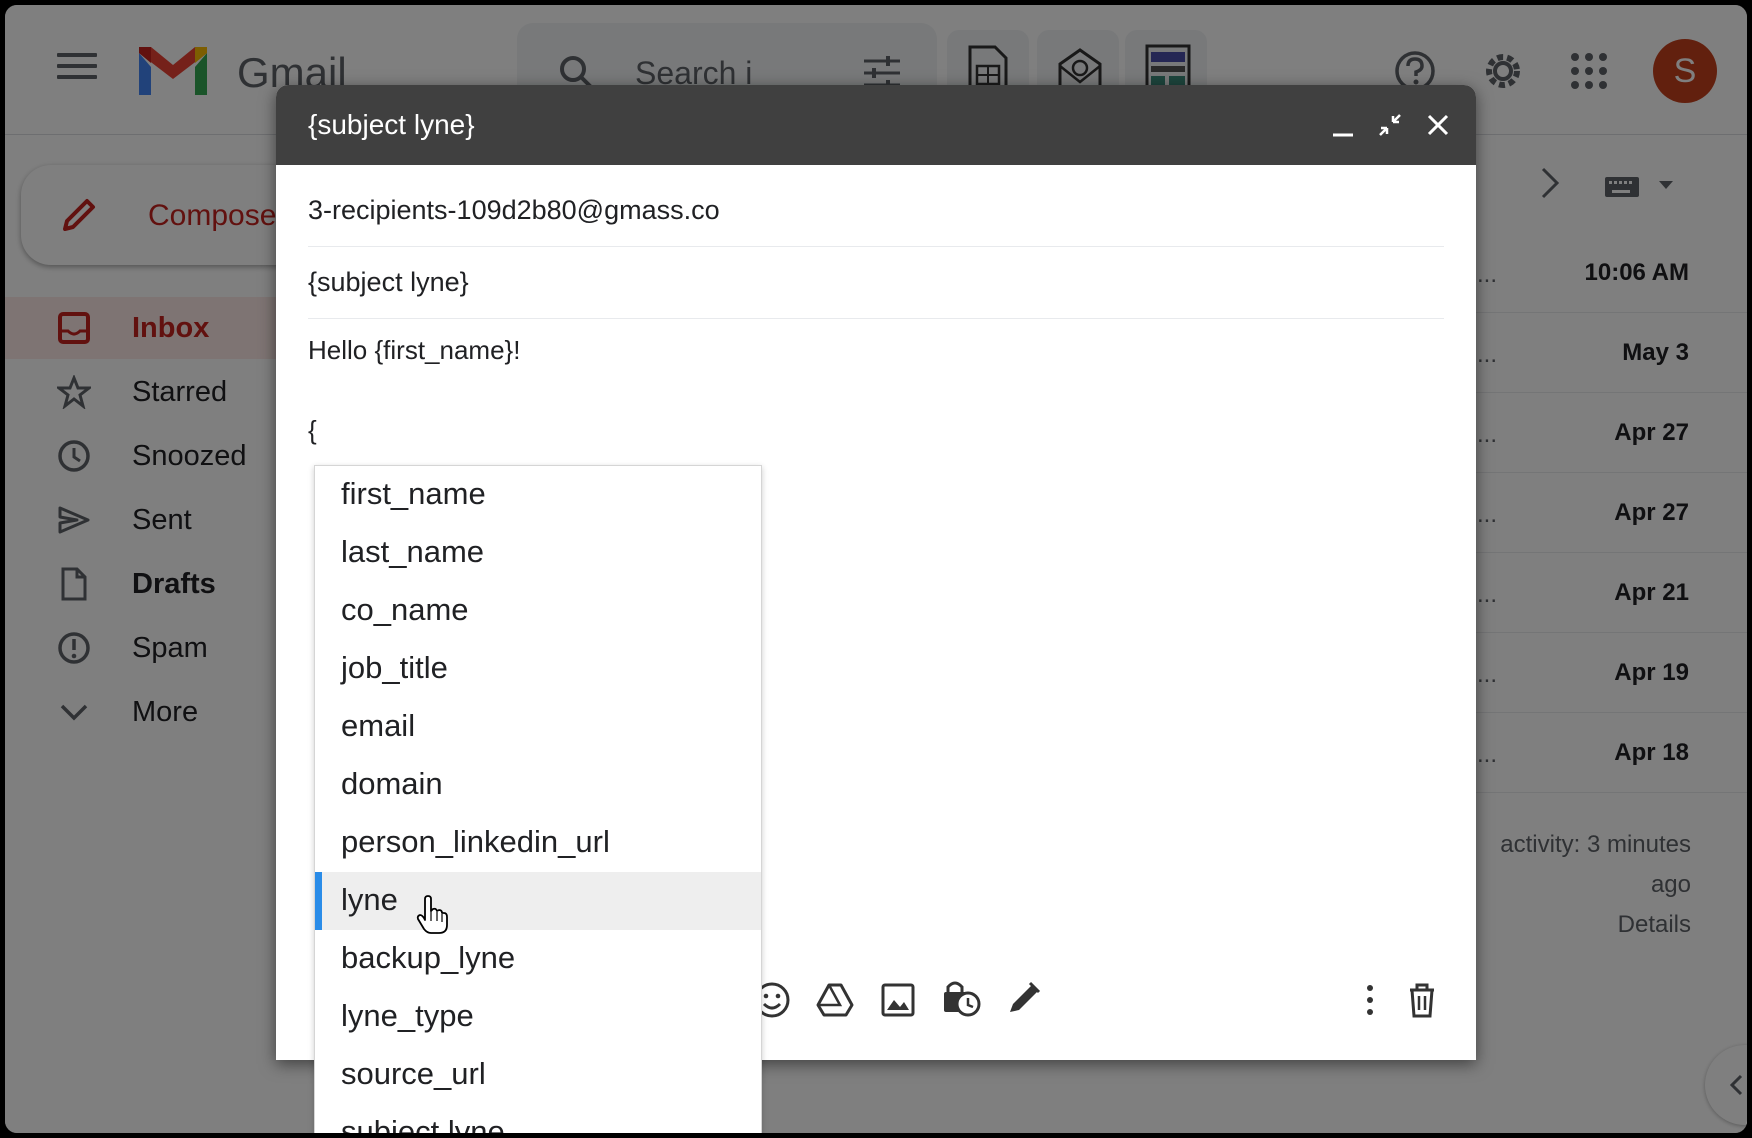  Describe the element at coordinates (1422, 1000) in the screenshot. I see `trash-icon` at that location.